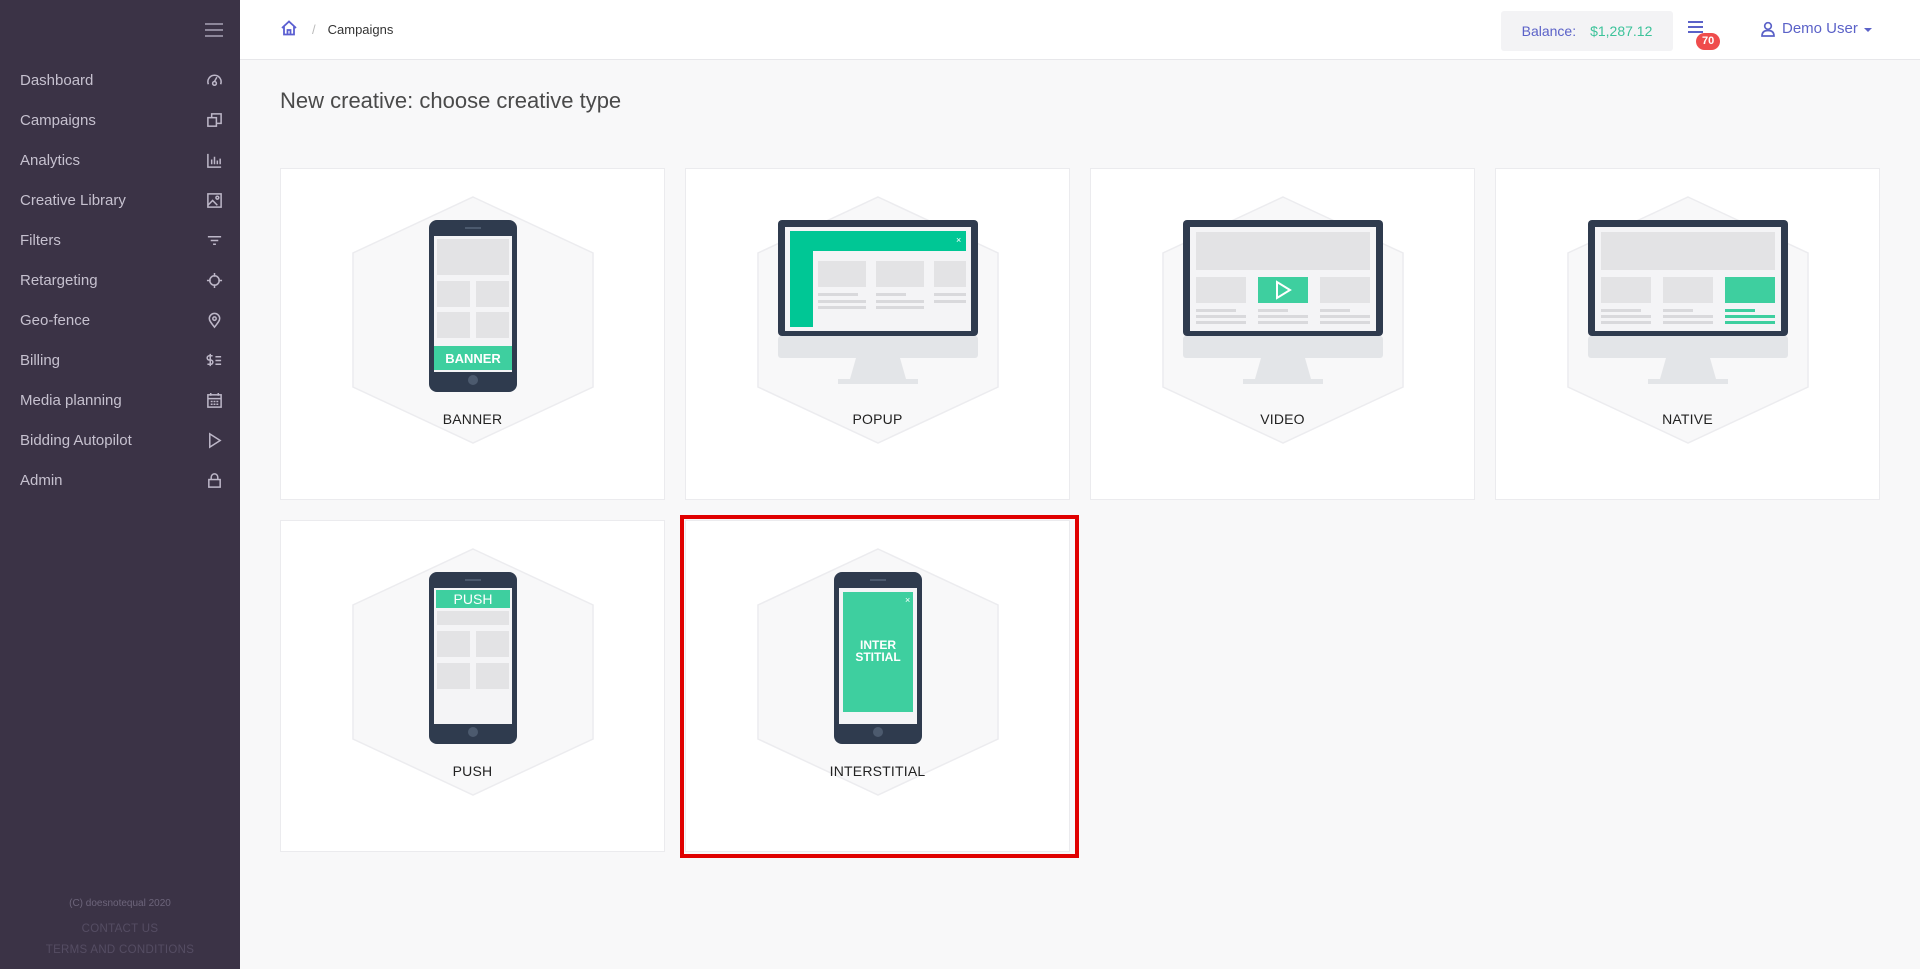 This screenshot has height=969, width=1920. Describe the element at coordinates (1706, 27) in the screenshot. I see `notifications-icon` at that location.